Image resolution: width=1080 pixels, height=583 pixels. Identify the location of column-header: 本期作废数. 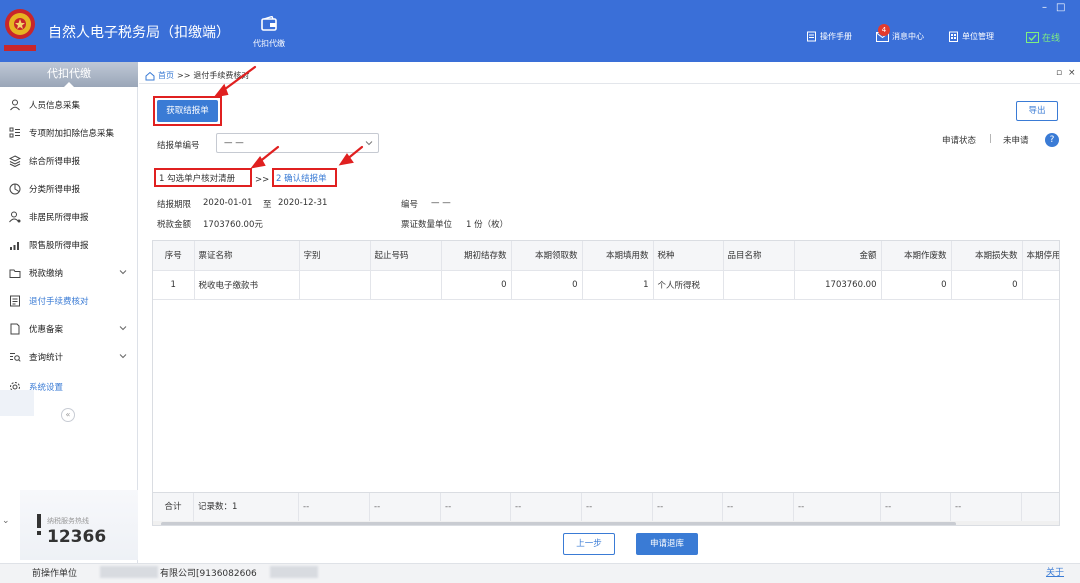
(916, 256).